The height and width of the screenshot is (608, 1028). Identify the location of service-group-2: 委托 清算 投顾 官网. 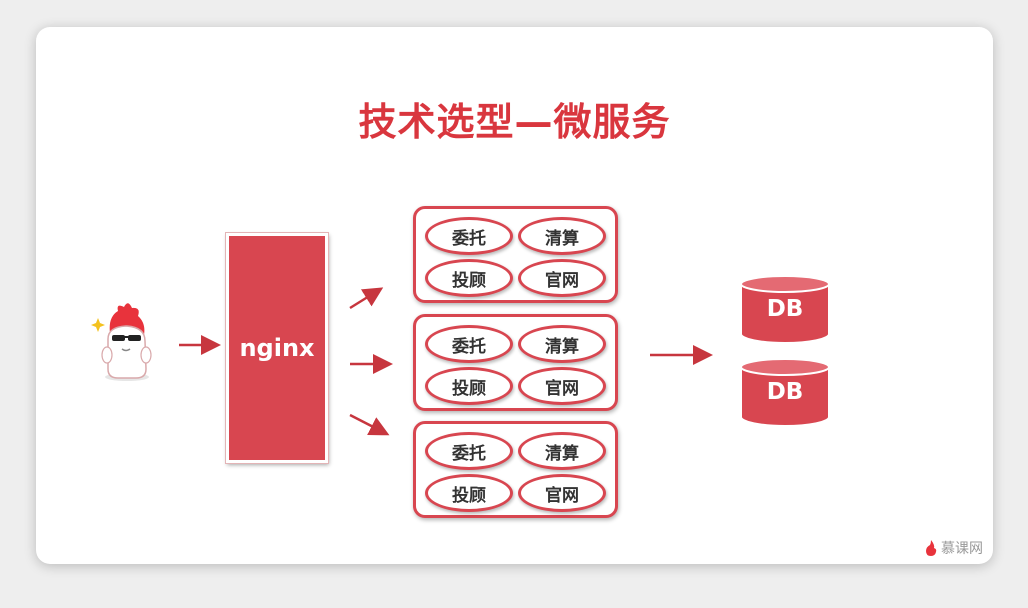
(515, 362).